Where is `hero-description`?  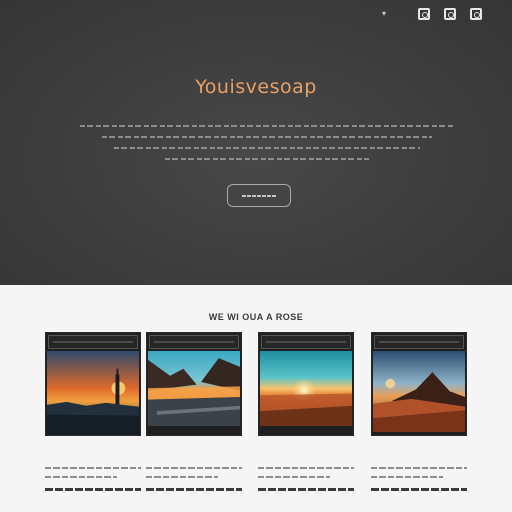 hero-description is located at coordinates (267, 147).